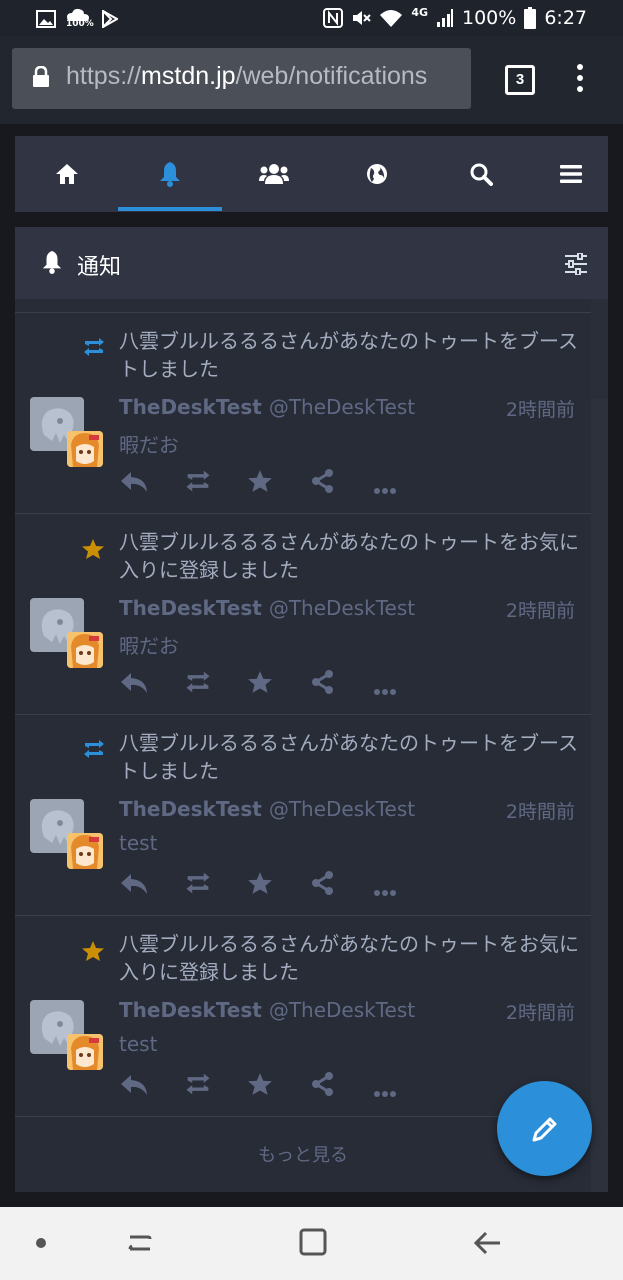  Describe the element at coordinates (311, 18) in the screenshot. I see `status-bar: 100% 4G 100% 6:27` at that location.